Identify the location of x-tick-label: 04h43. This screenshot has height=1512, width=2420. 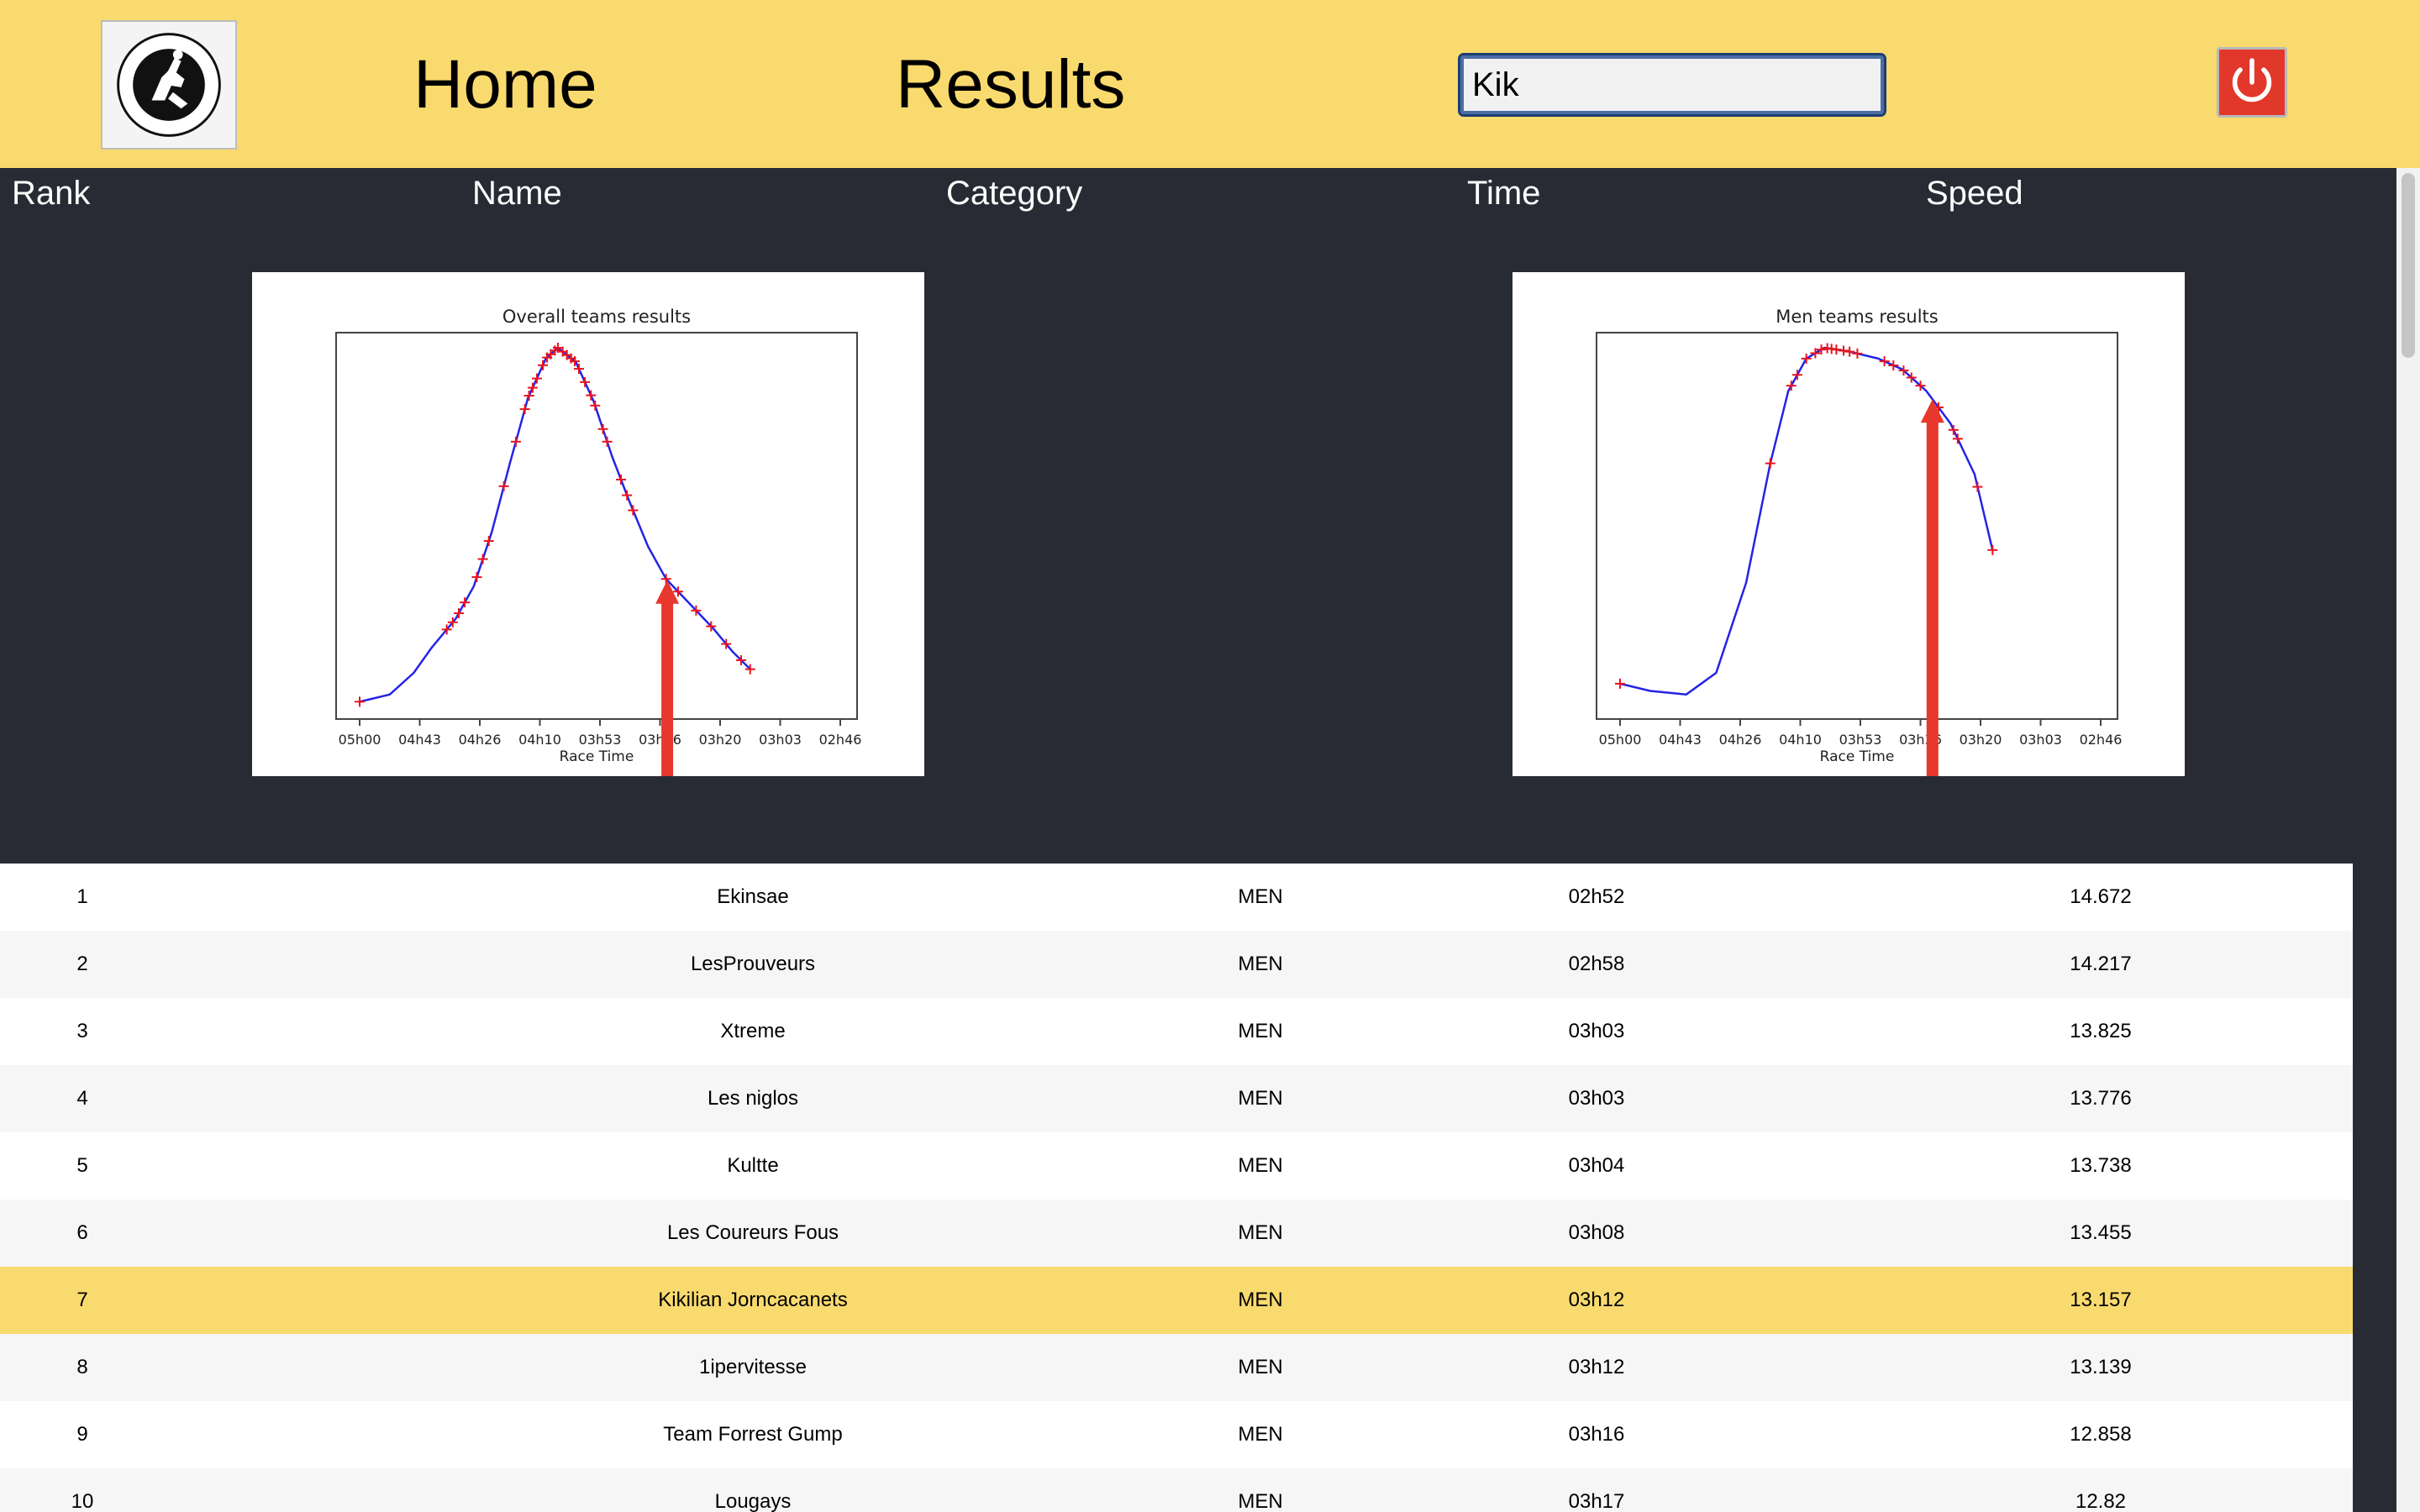
(1680, 740).